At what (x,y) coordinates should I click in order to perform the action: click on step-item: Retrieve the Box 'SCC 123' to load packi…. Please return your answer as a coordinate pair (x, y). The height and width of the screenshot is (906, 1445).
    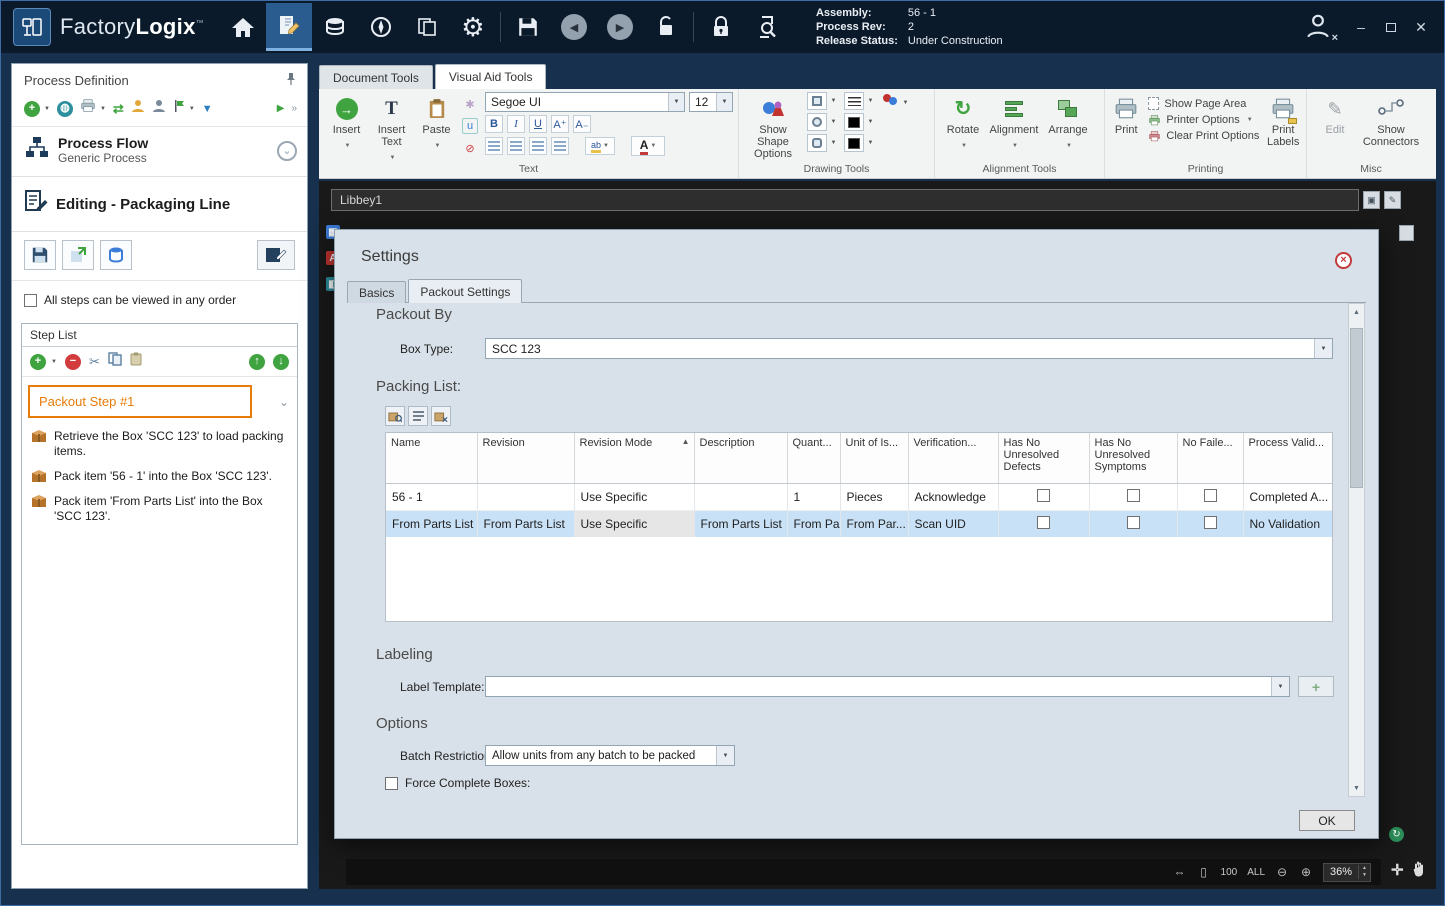
    Looking at the image, I should click on (159, 444).